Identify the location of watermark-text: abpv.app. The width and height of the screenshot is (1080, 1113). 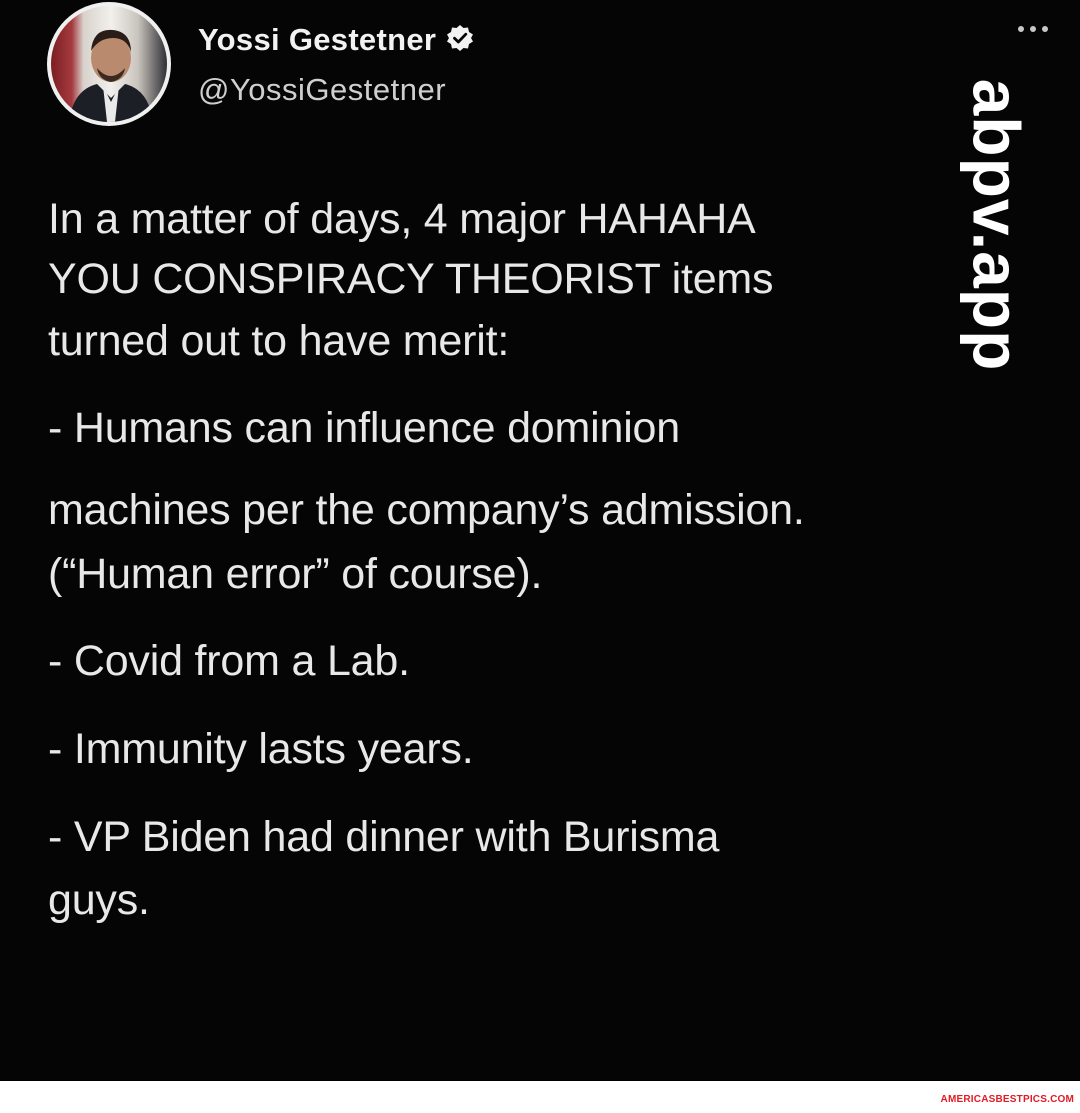
(996, 225).